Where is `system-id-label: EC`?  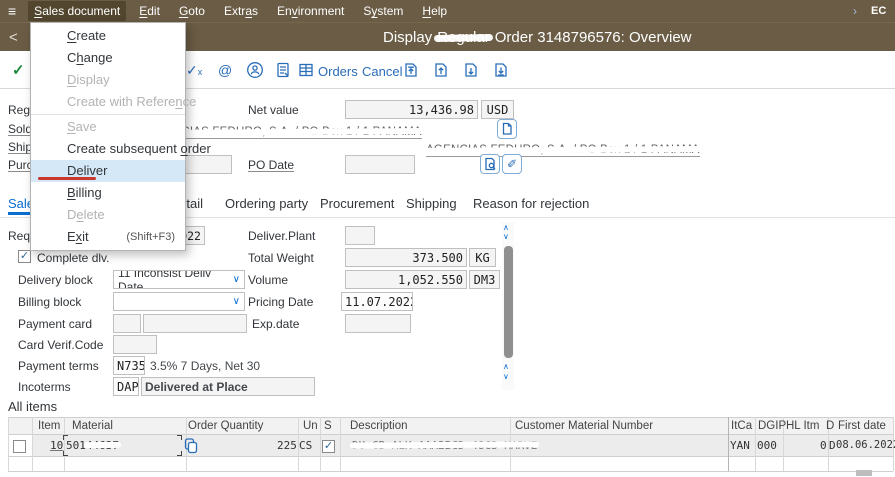 system-id-label: EC is located at coordinates (879, 11).